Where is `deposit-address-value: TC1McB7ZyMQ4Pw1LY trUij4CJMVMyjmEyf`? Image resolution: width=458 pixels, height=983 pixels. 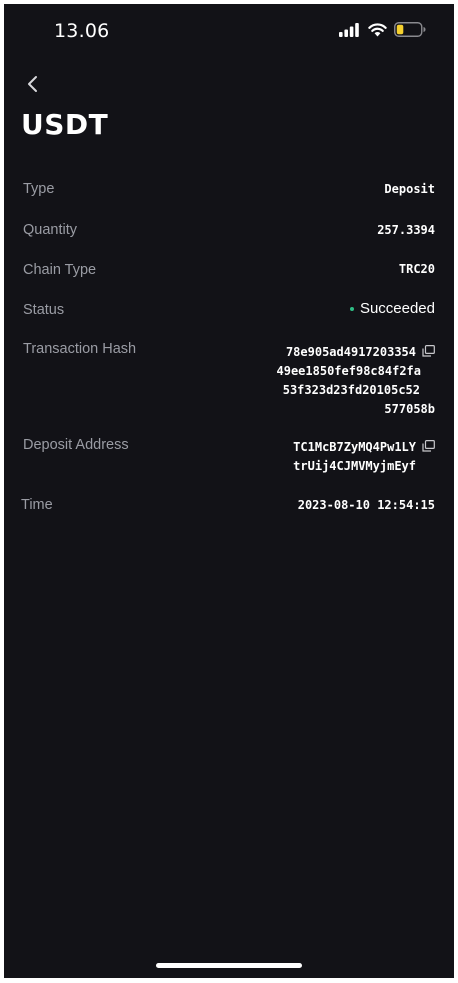
deposit-address-value: TC1McB7ZyMQ4Pw1LY trUij4CJMVMyjmEyf is located at coordinates (364, 457).